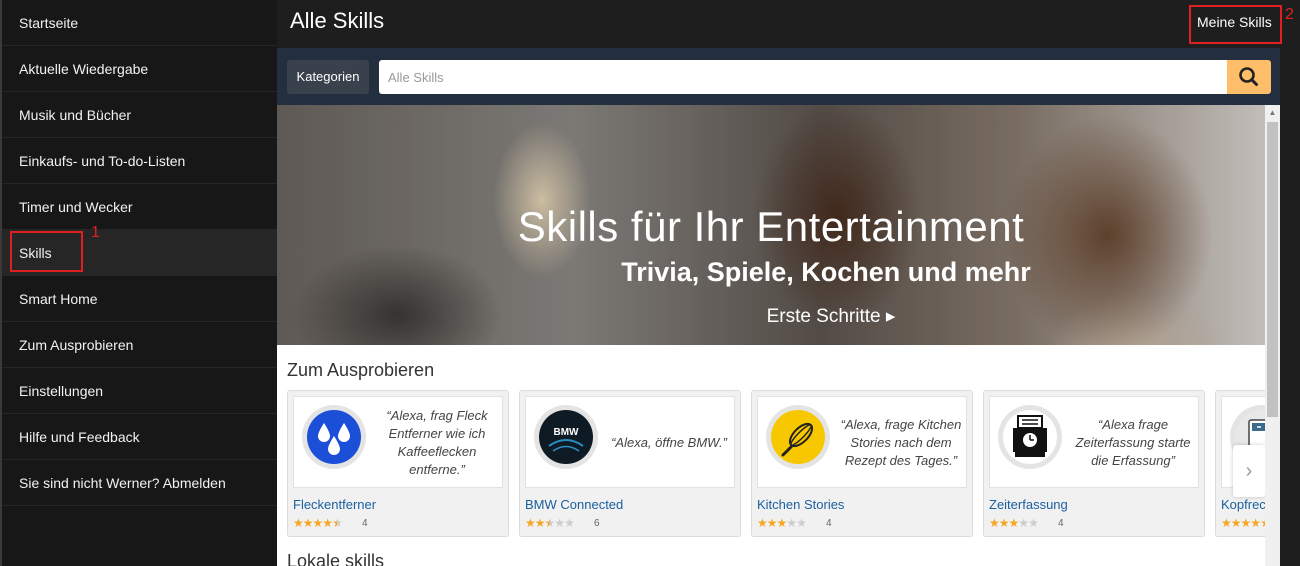 The width and height of the screenshot is (1300, 566). I want to click on sidebar-item-zum-ausprobieren: Zum Ausprobieren, so click(139, 345).